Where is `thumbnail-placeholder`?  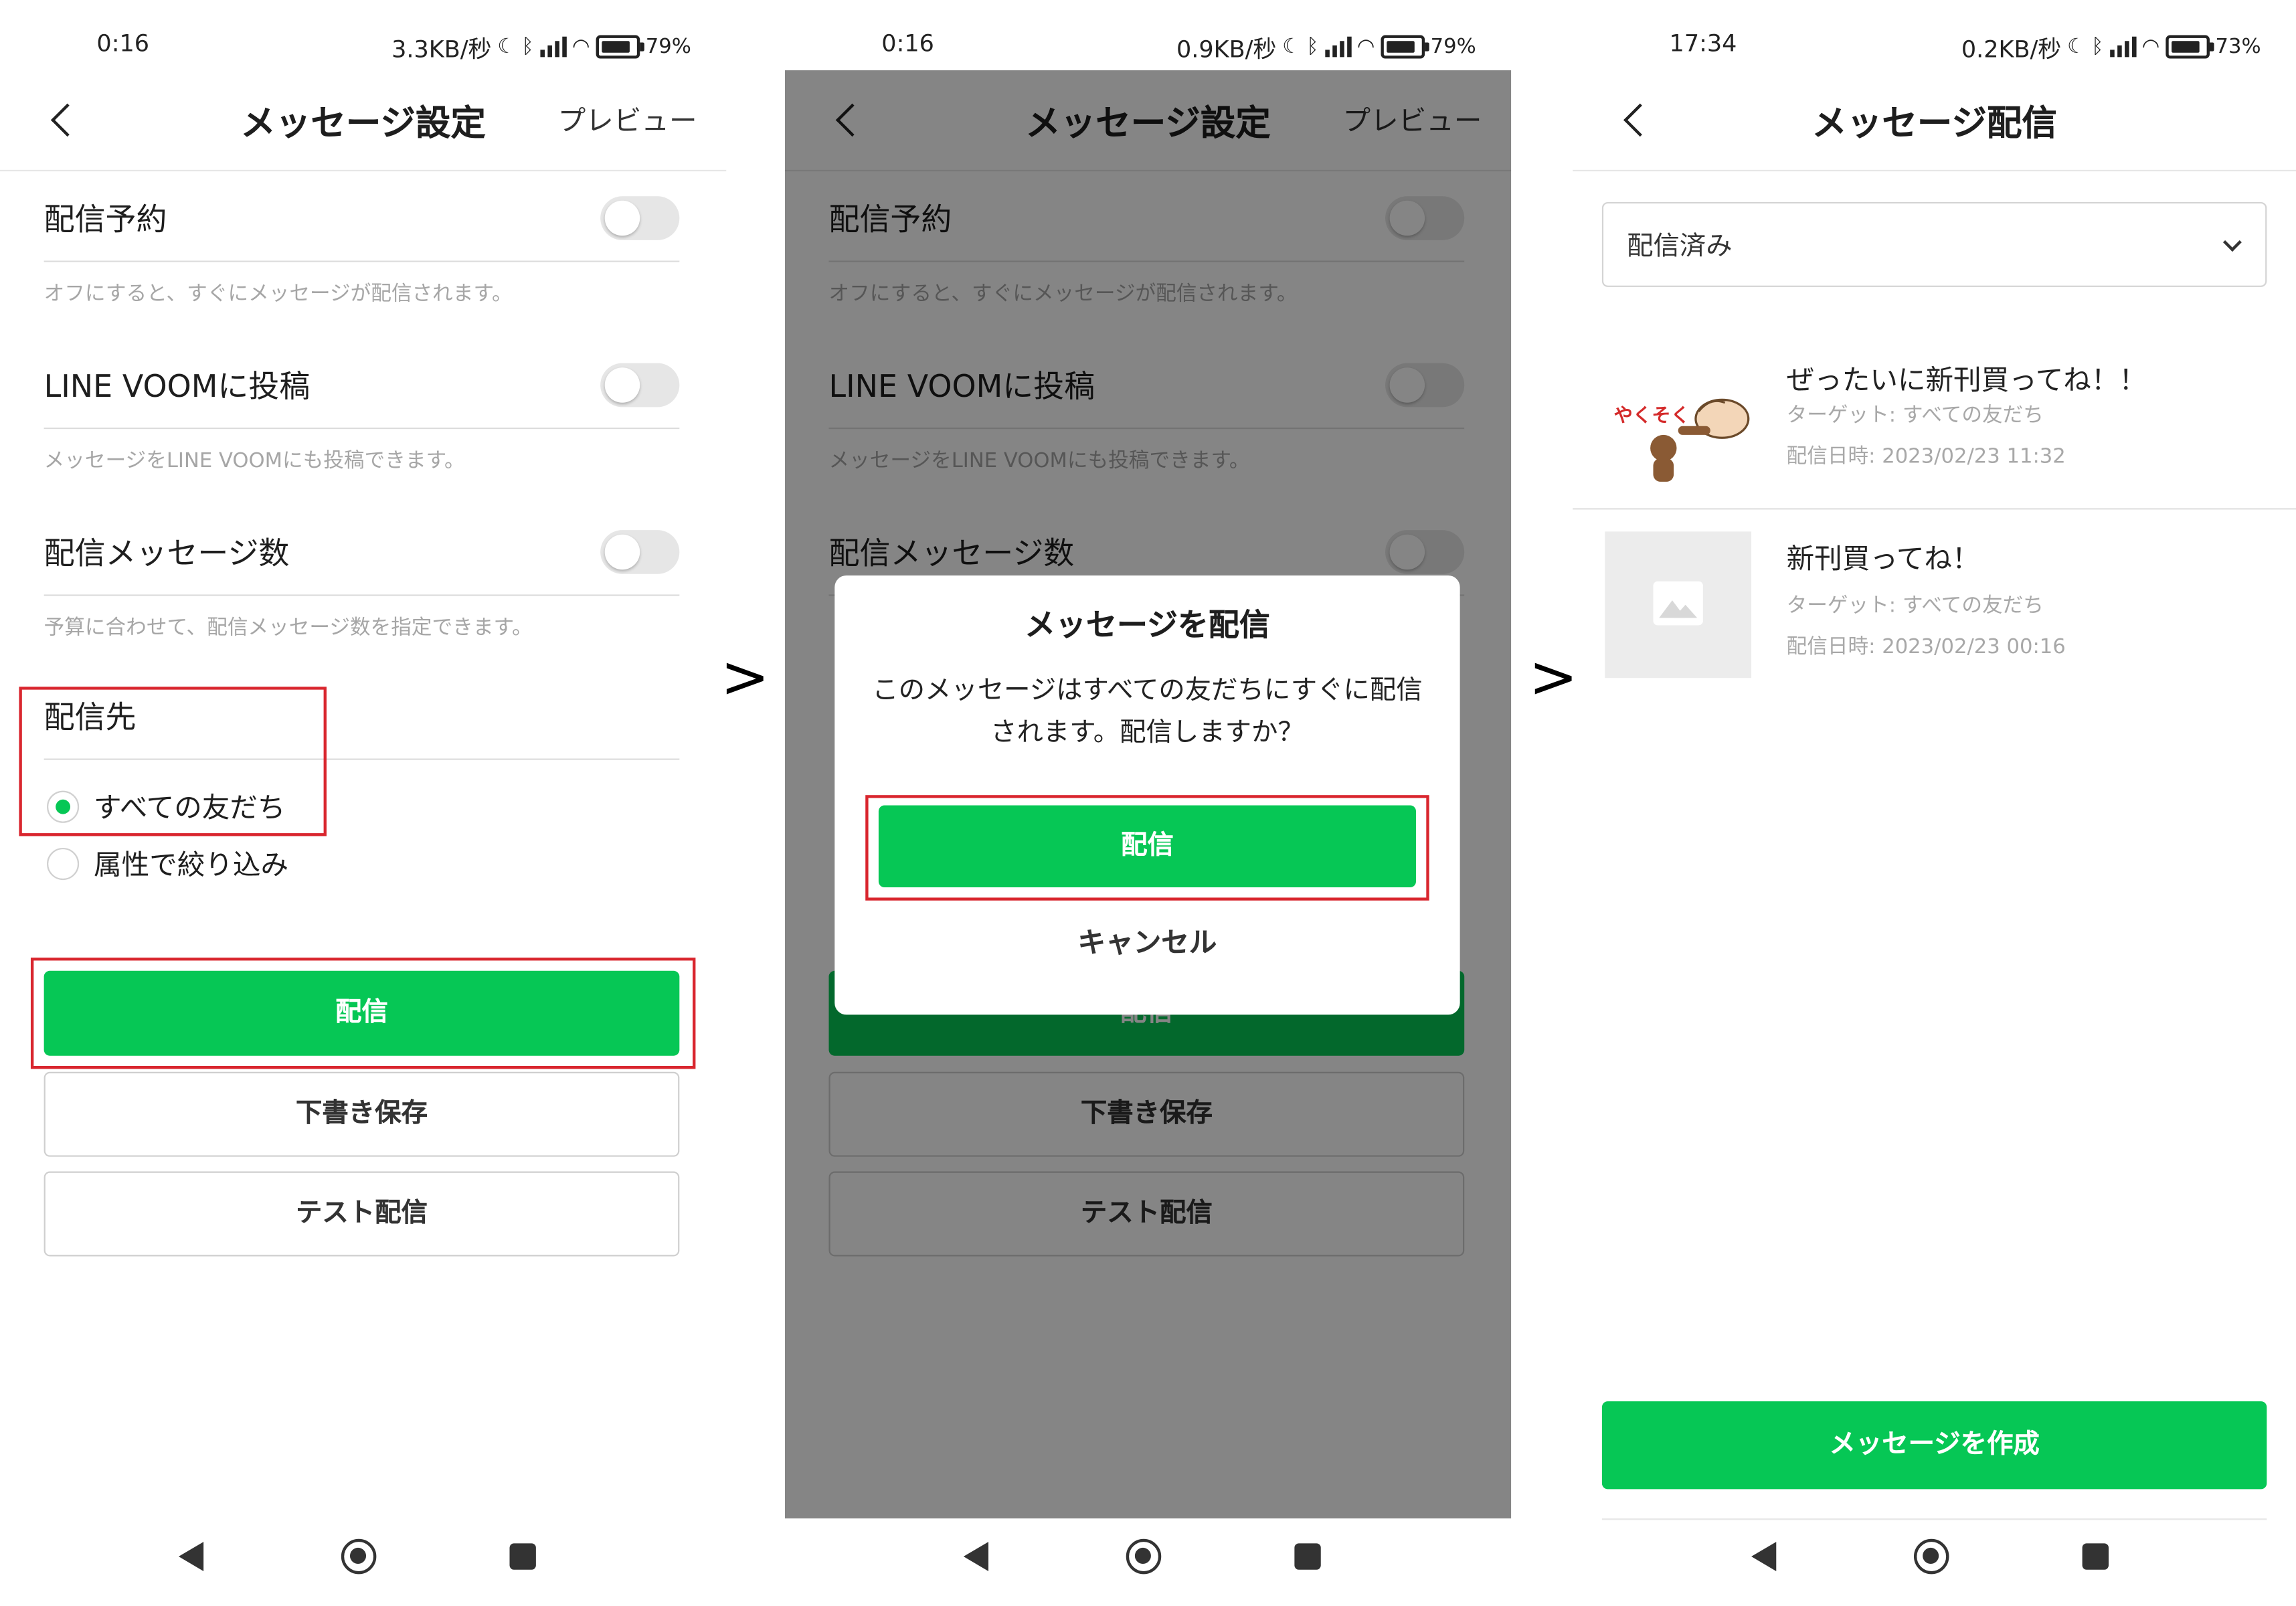 thumbnail-placeholder is located at coordinates (1679, 605).